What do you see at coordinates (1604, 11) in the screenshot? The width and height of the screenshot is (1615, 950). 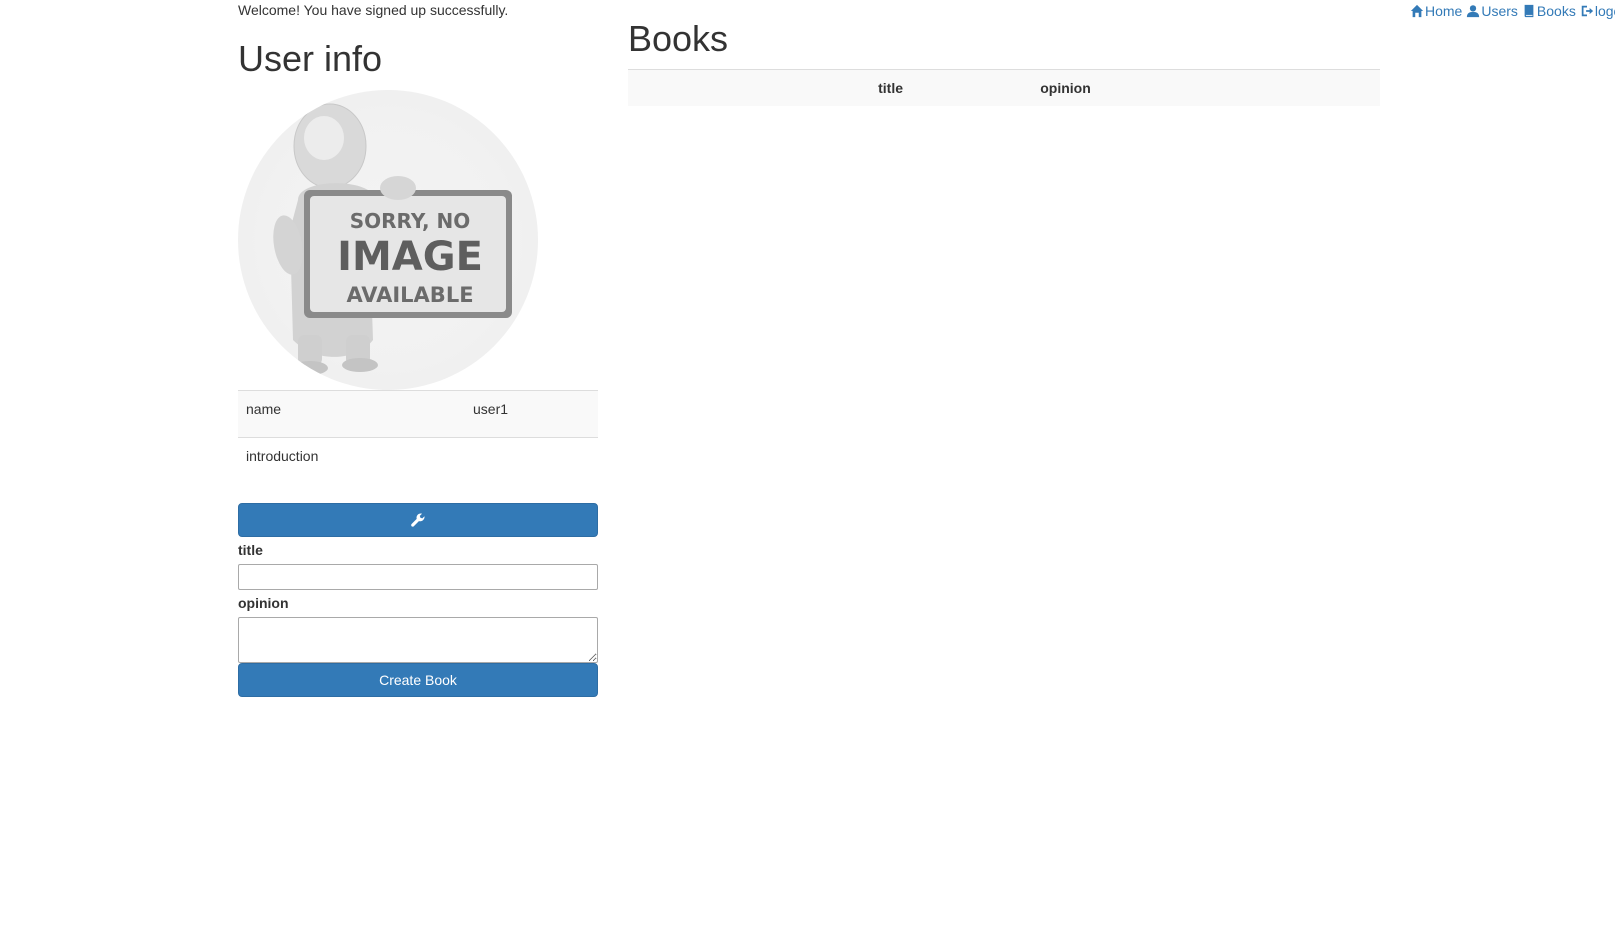 I see `nav-logout-label: logout` at bounding box center [1604, 11].